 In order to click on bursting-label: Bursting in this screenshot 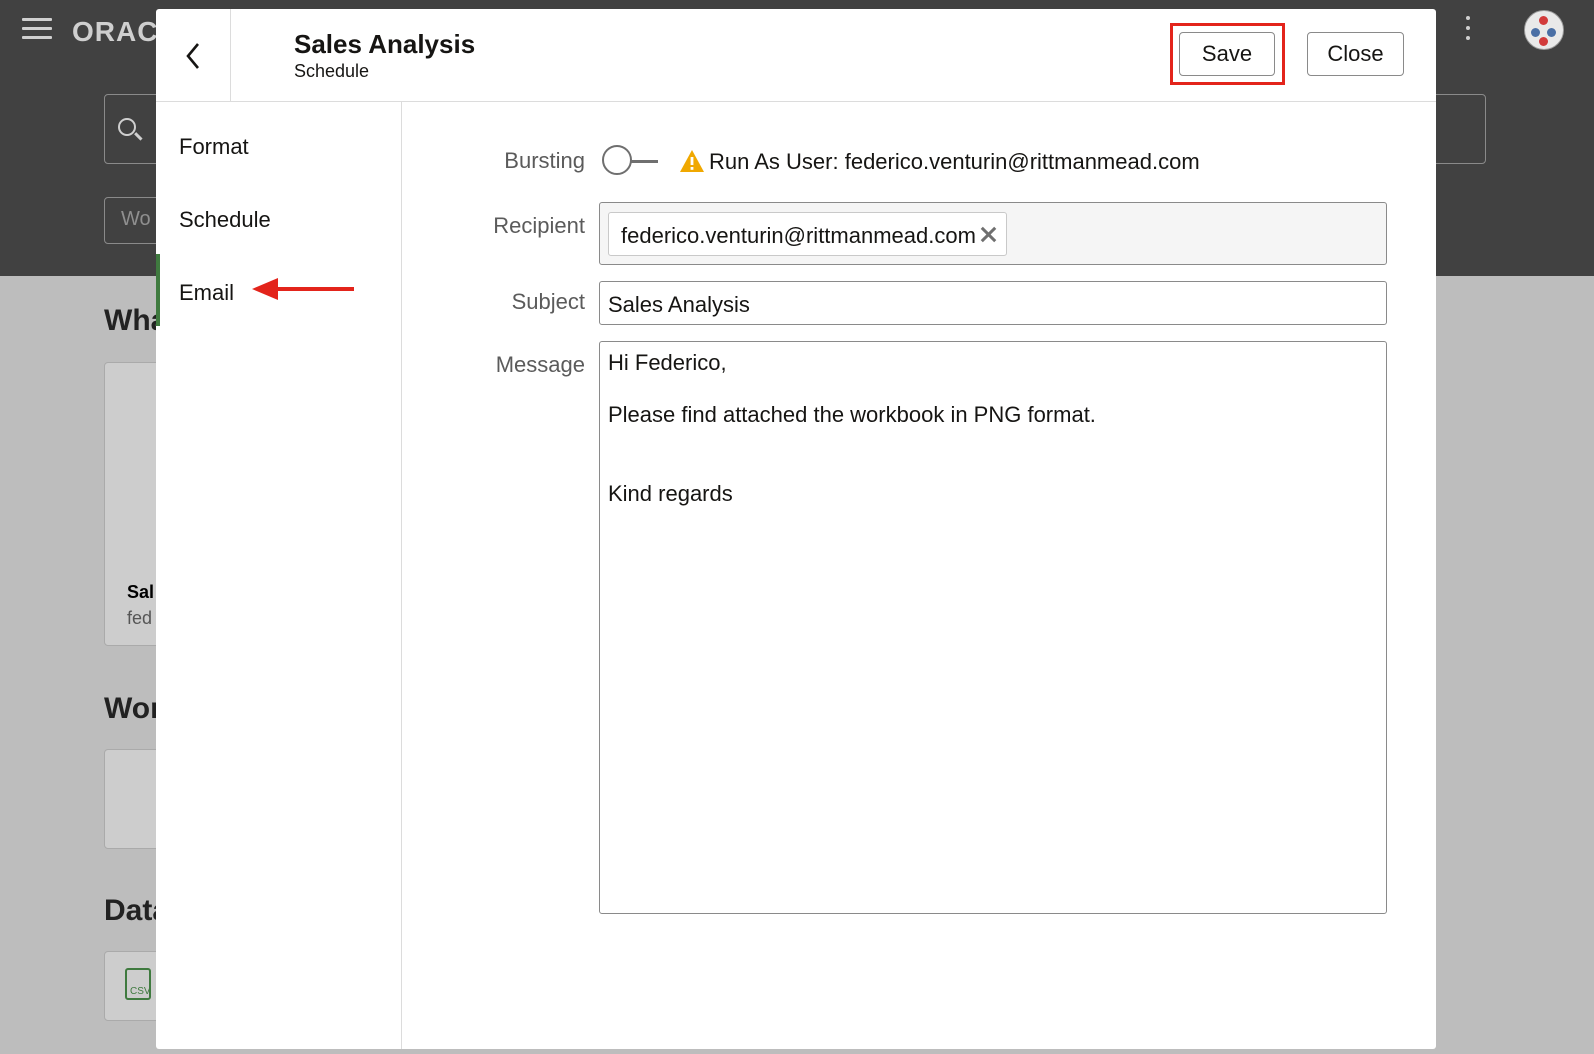, I will do `click(544, 160)`.